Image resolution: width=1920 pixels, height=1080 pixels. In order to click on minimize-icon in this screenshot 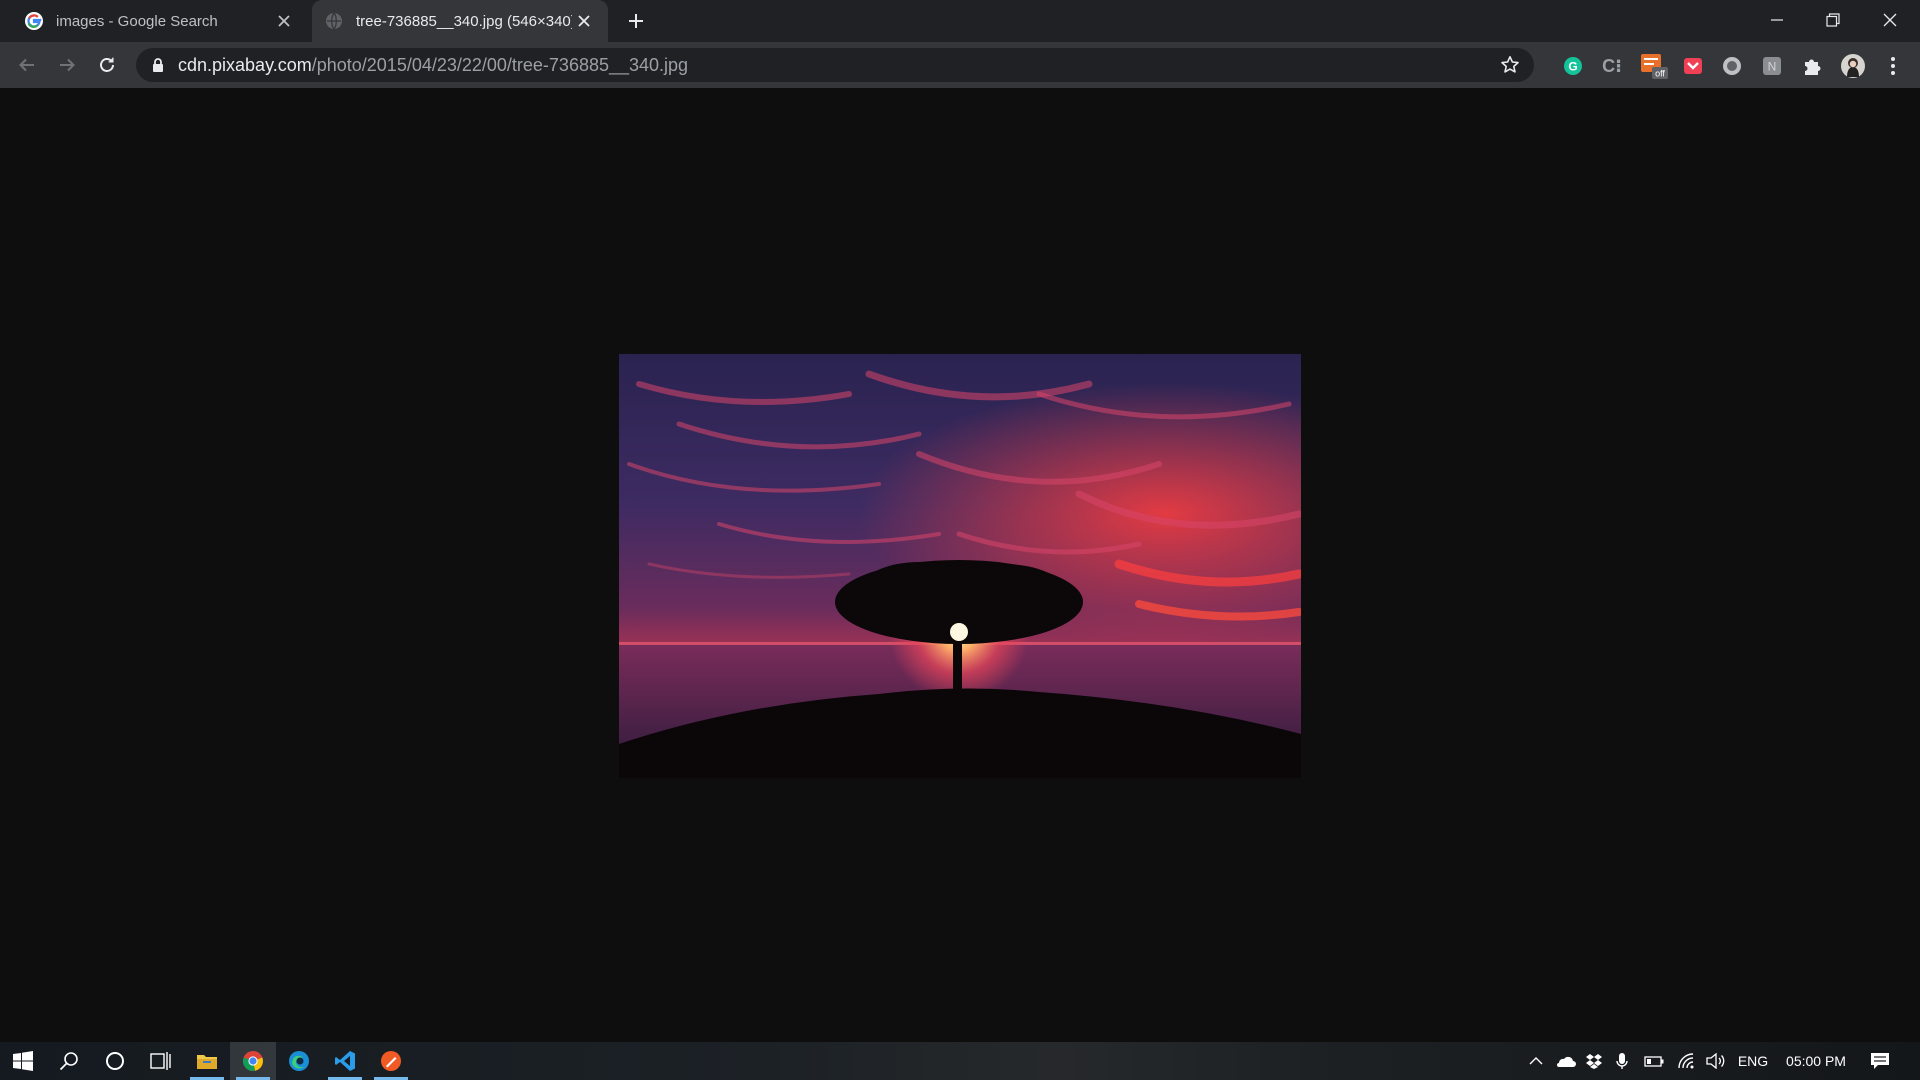, I will do `click(1777, 20)`.